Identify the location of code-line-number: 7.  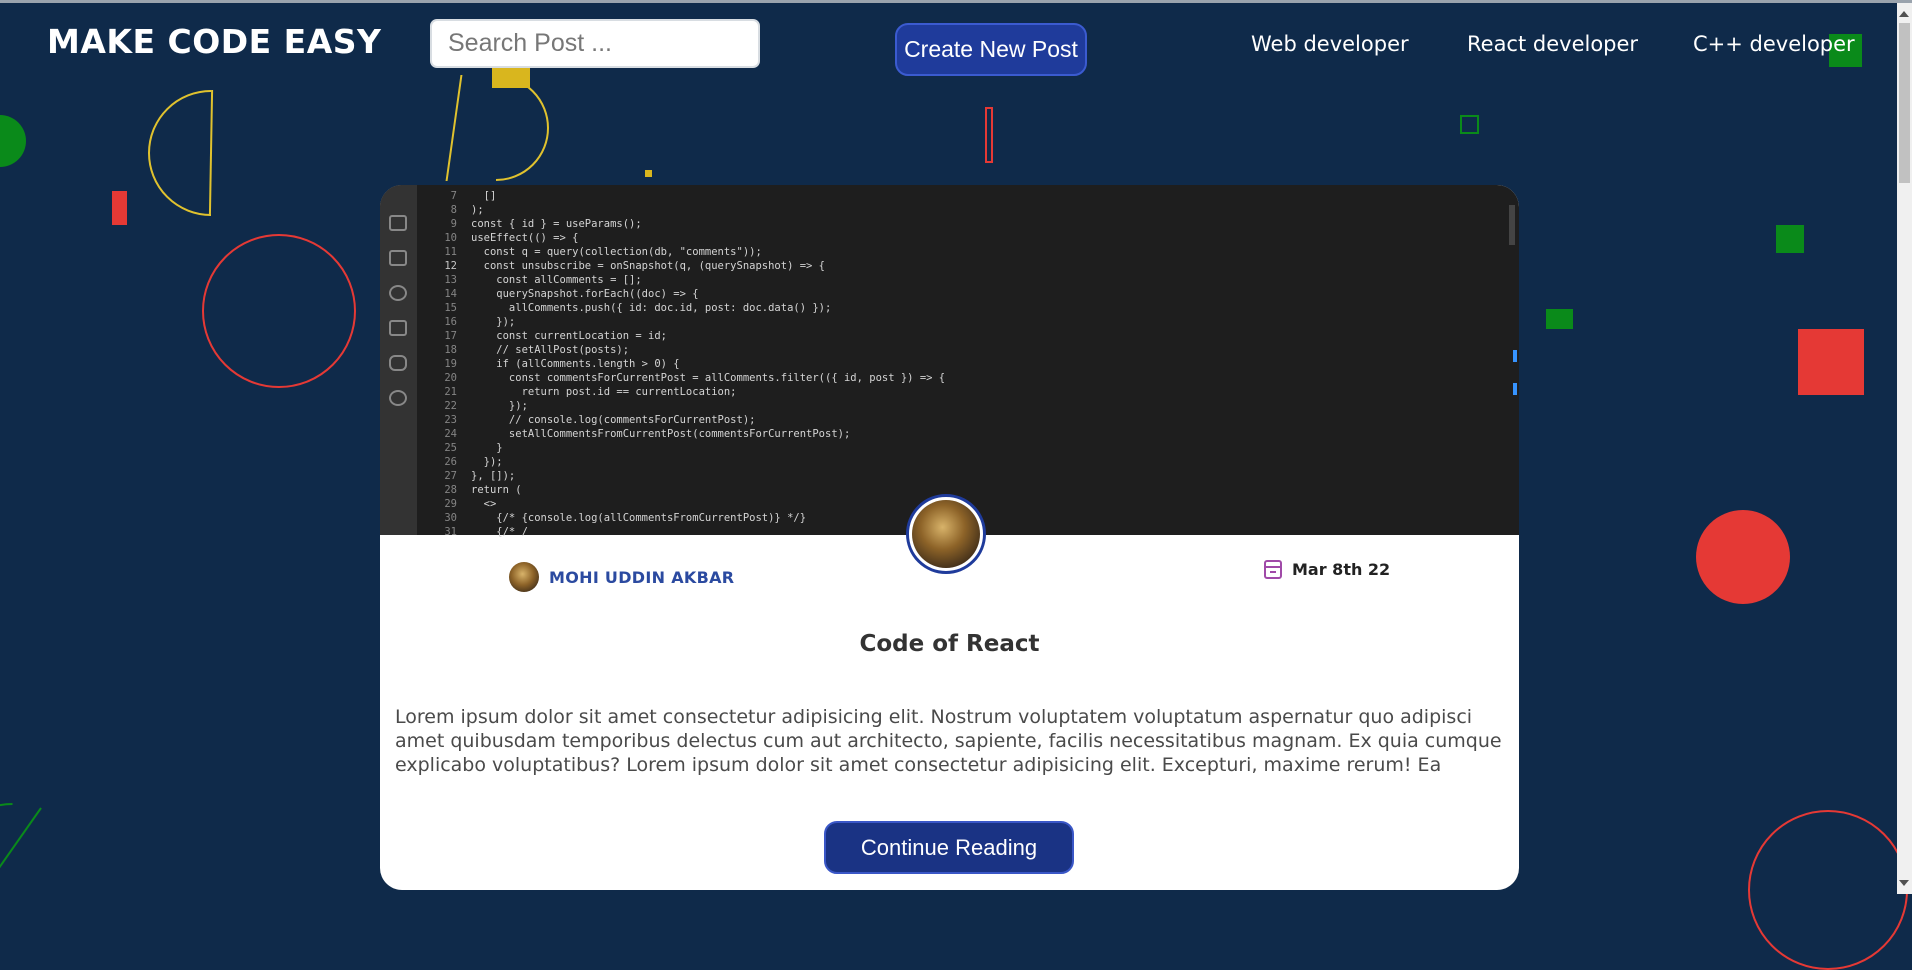
(453, 196).